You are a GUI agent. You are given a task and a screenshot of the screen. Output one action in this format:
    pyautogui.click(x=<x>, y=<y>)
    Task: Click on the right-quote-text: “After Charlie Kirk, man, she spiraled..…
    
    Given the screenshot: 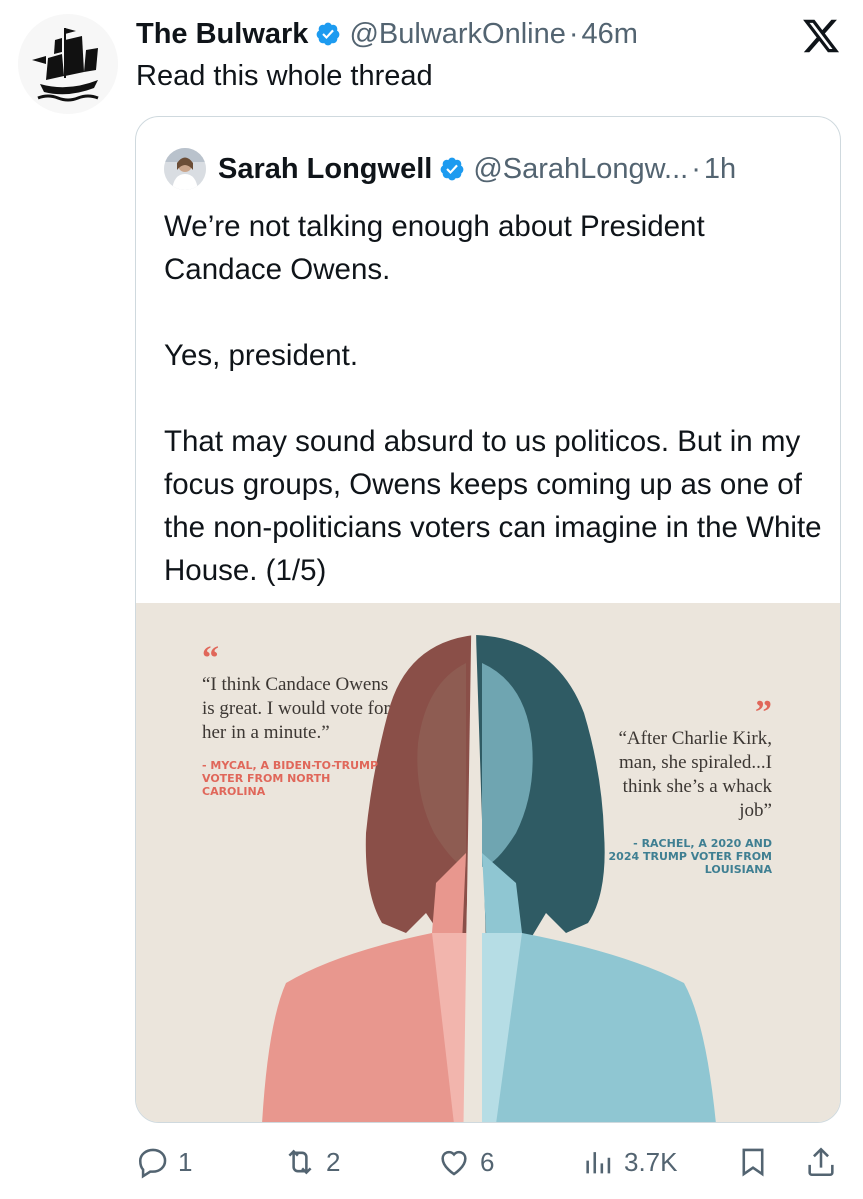 What is the action you would take?
    pyautogui.click(x=695, y=774)
    